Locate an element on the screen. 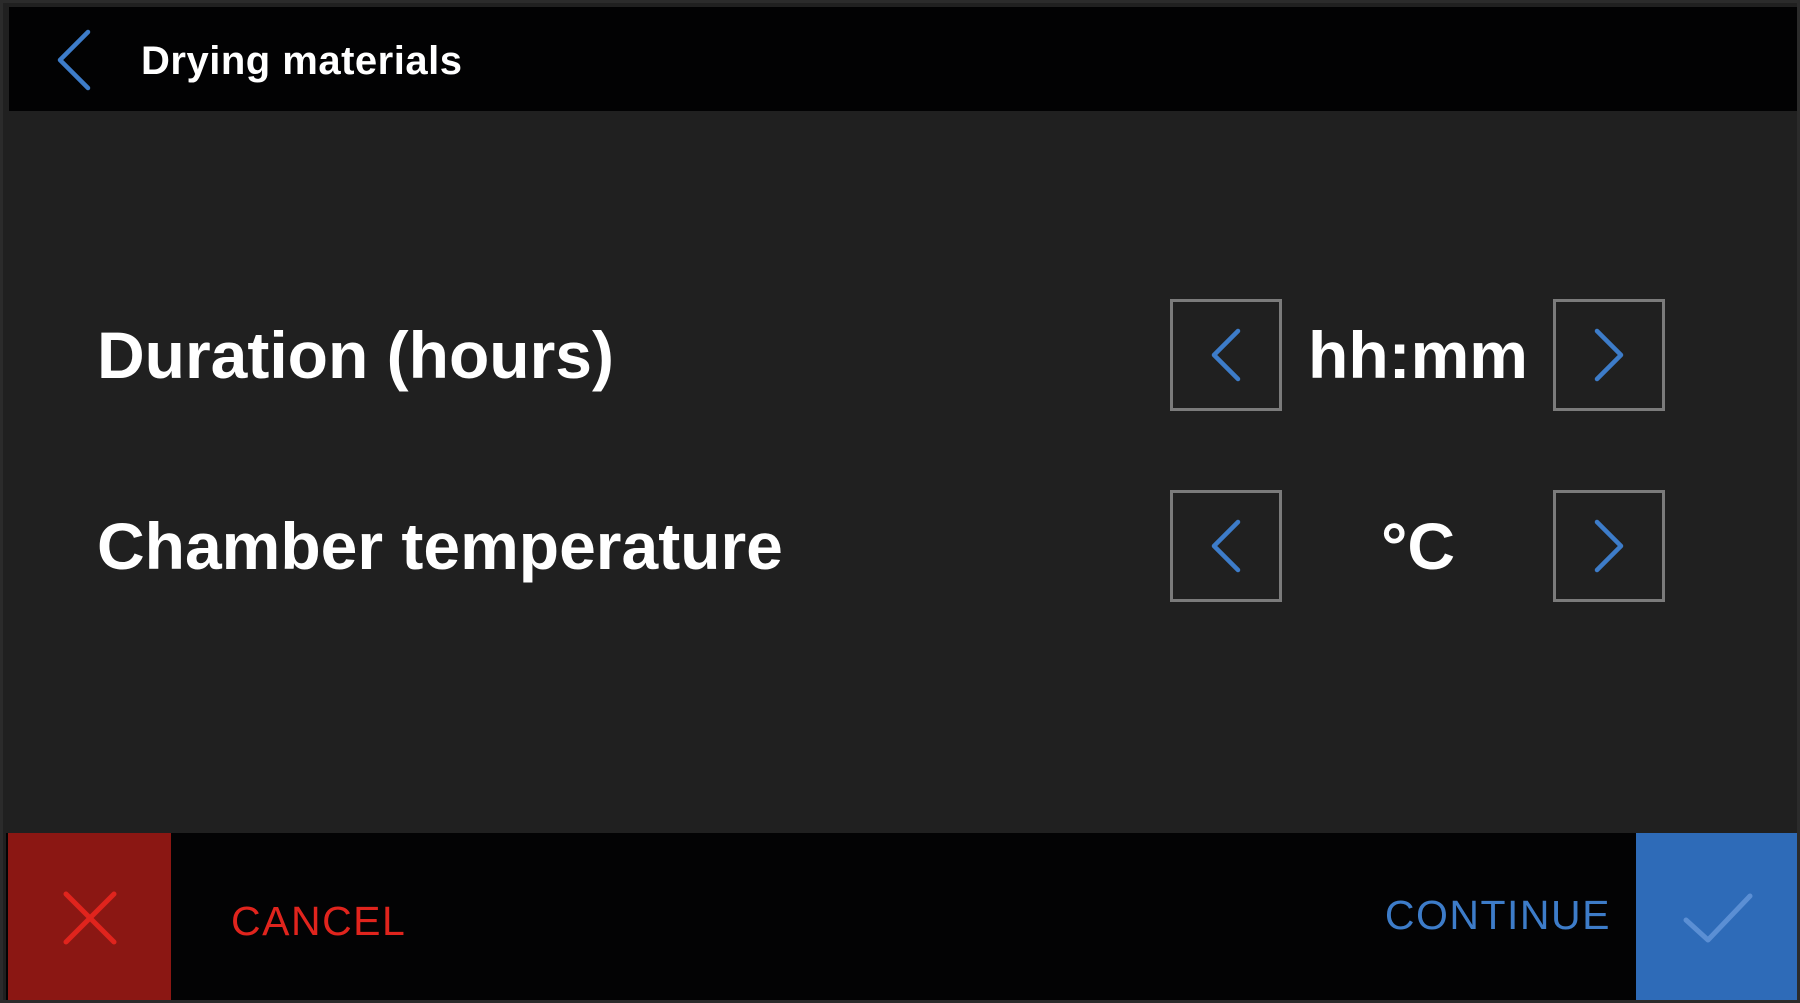 This screenshot has height=1003, width=1800. back-button is located at coordinates (74, 60).